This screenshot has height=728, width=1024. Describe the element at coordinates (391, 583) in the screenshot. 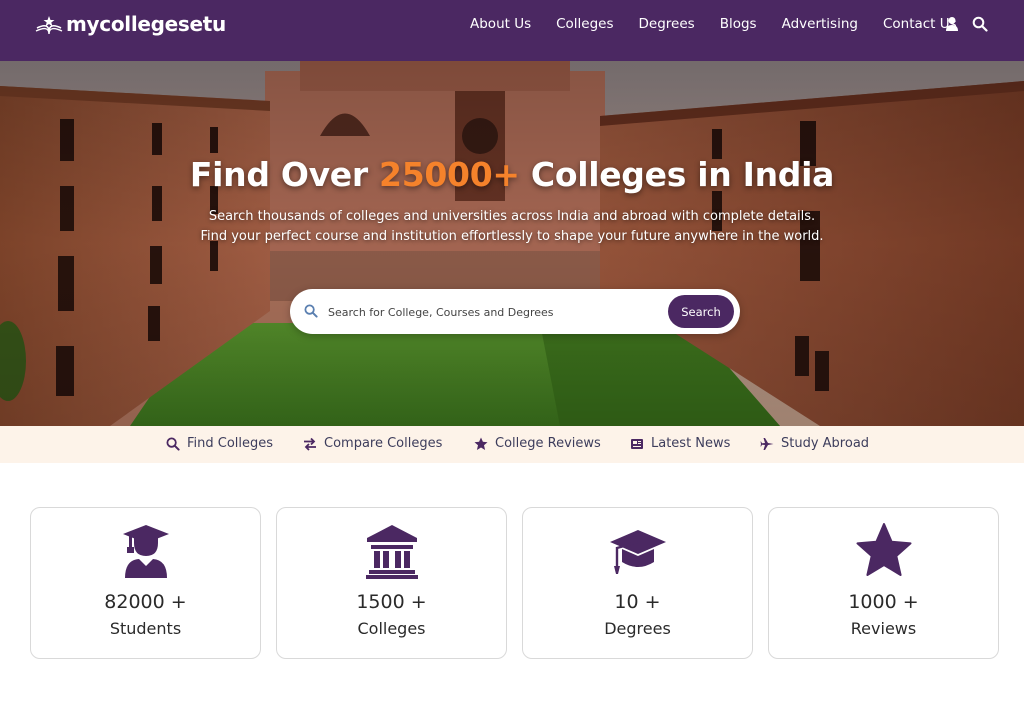

I see `stat-card-colleges: 1500 + Colleges` at that location.